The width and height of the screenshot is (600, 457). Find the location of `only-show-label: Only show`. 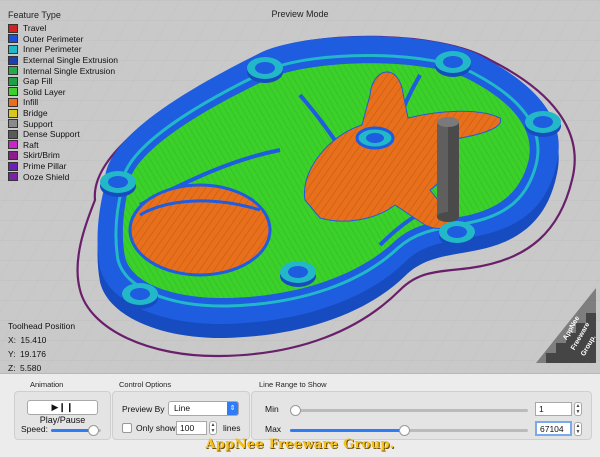

only-show-label: Only show is located at coordinates (156, 428).